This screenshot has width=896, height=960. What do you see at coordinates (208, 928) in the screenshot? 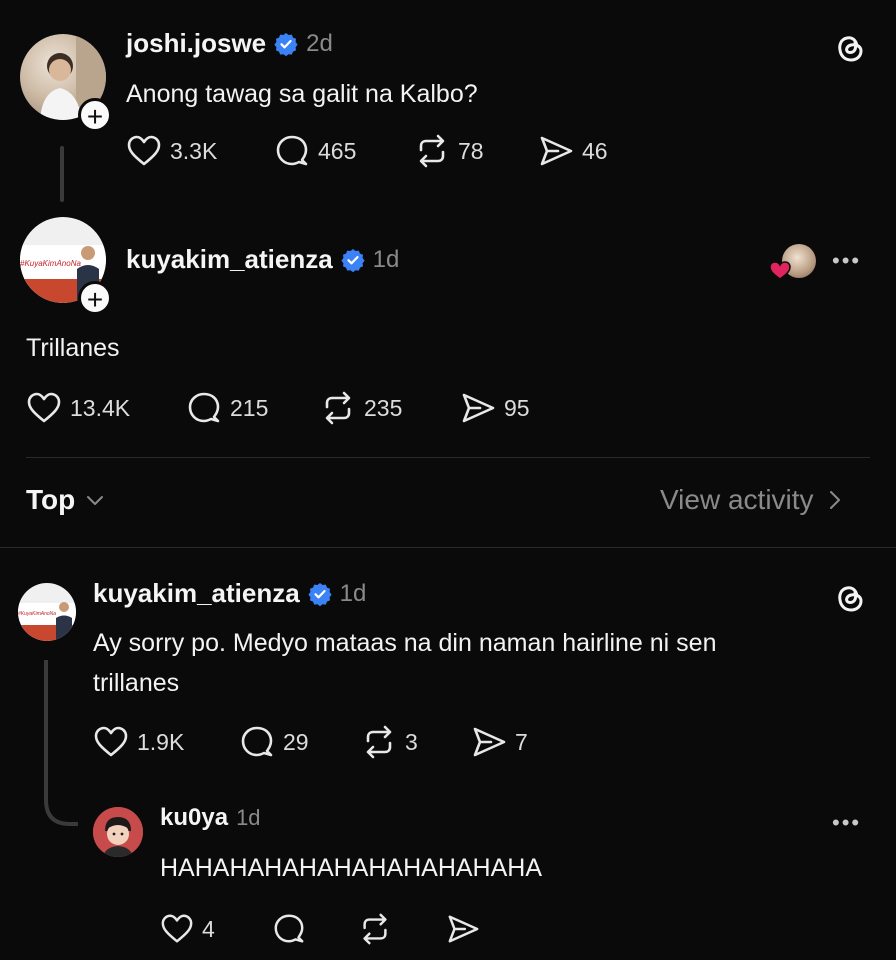
I see `like-count: 4` at bounding box center [208, 928].